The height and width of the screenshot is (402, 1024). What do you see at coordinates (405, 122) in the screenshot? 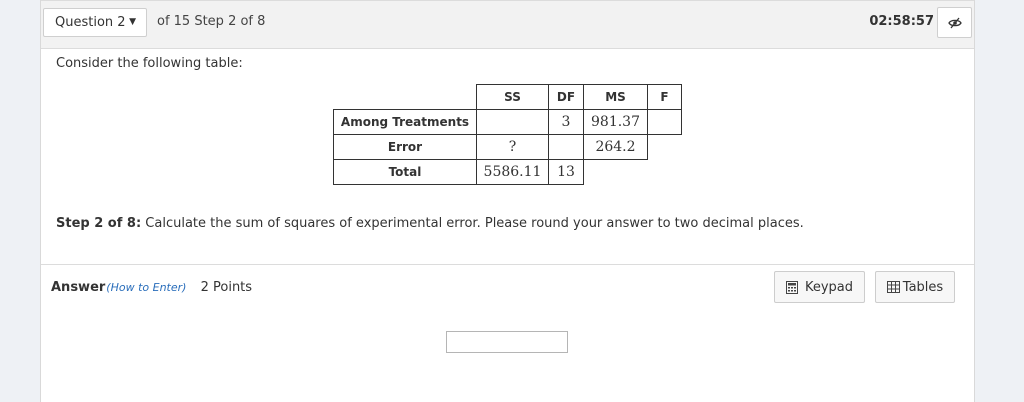
I see `row-label: Among Treatments` at bounding box center [405, 122].